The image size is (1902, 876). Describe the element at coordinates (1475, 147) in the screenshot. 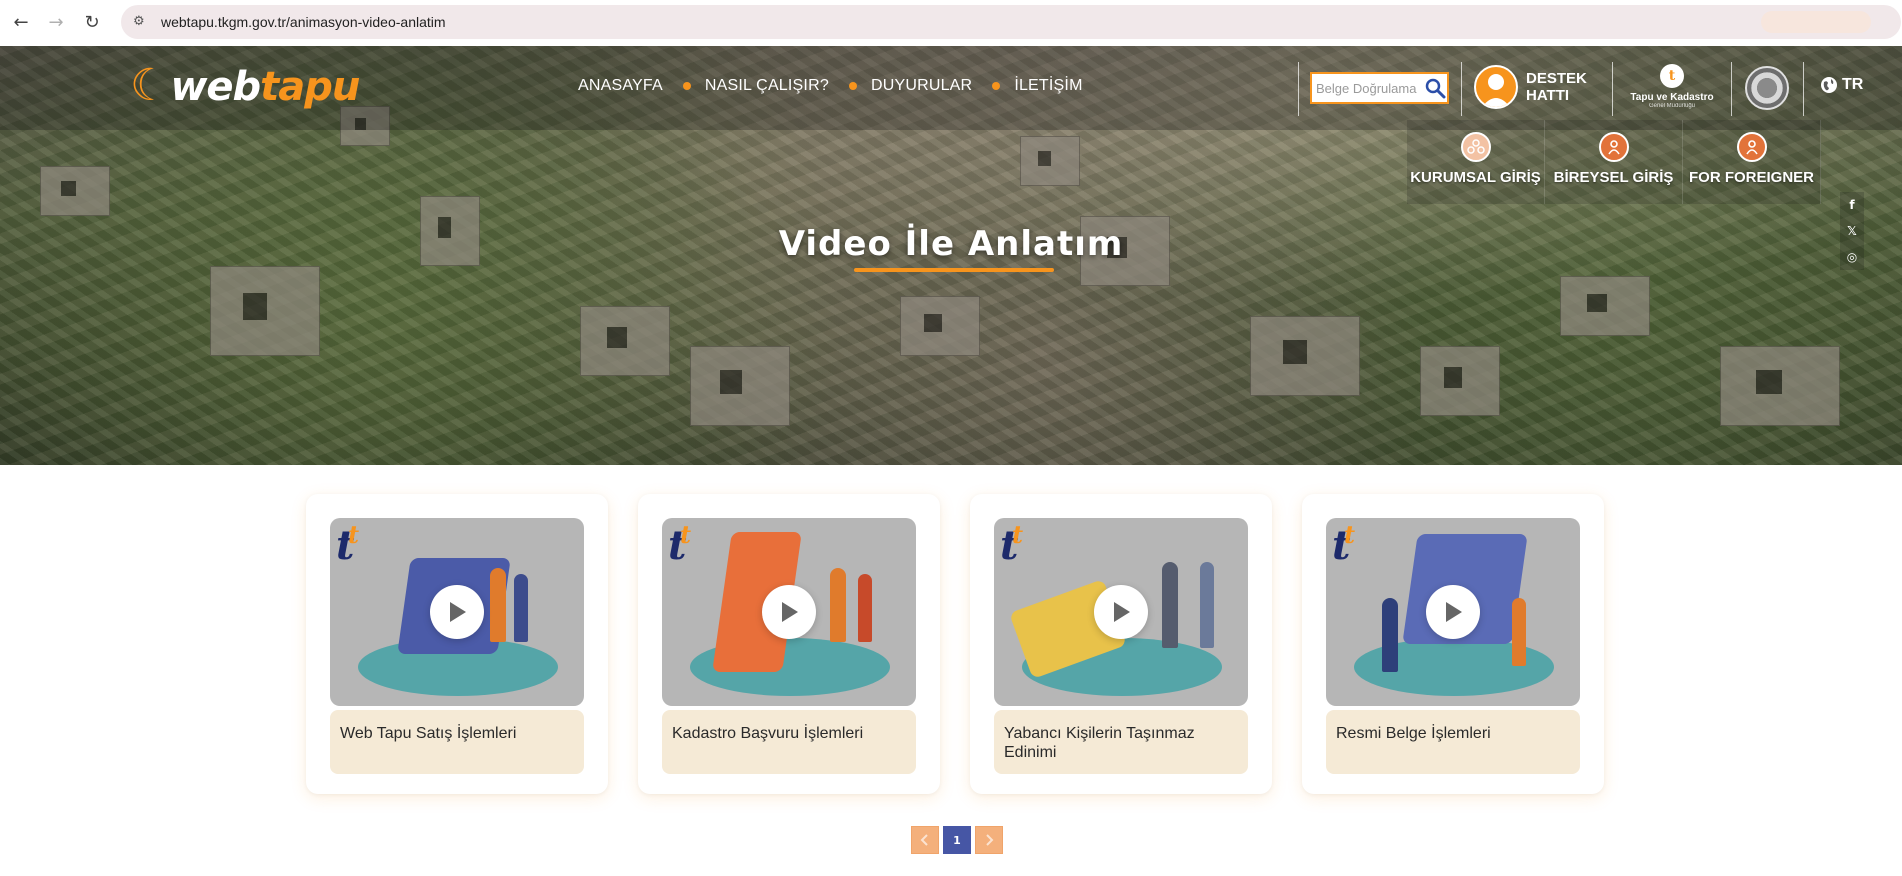

I see `corporate-users-icon` at that location.